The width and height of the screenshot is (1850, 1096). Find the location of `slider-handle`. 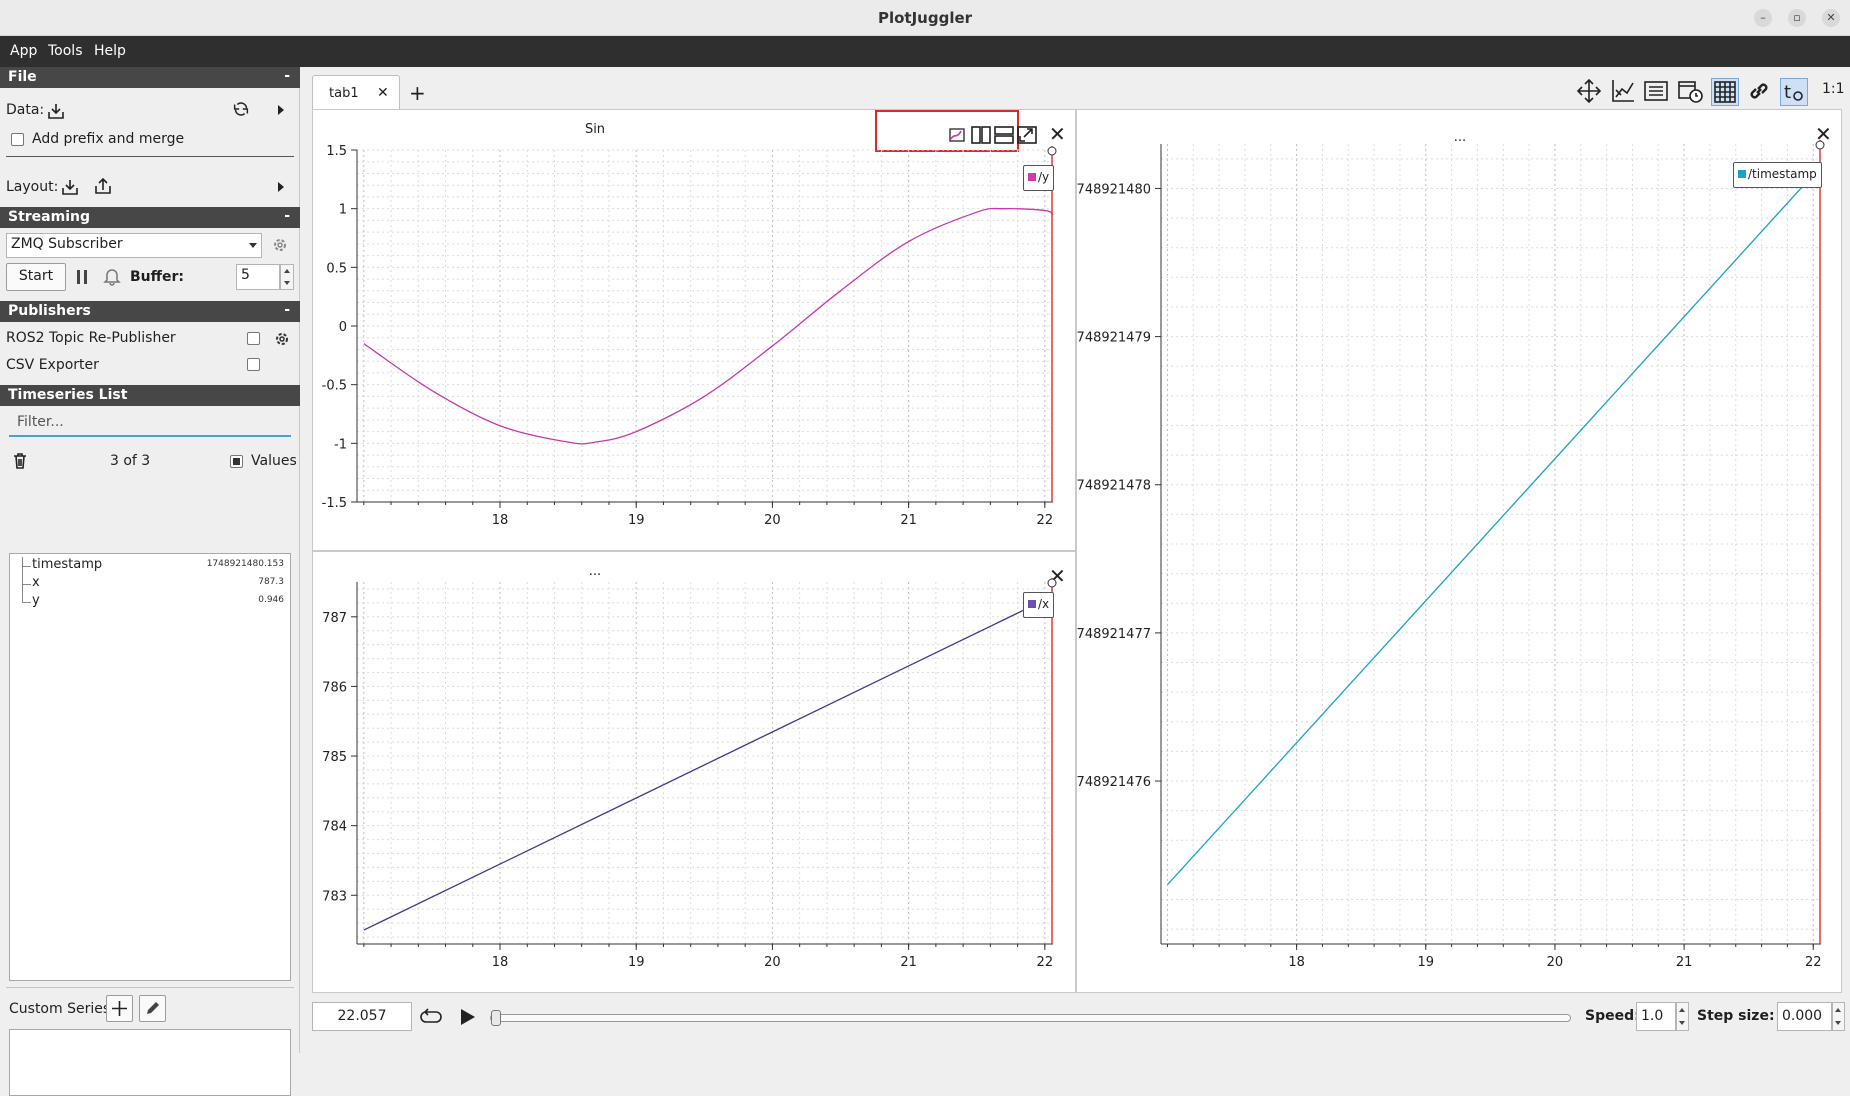

slider-handle is located at coordinates (496, 1018).